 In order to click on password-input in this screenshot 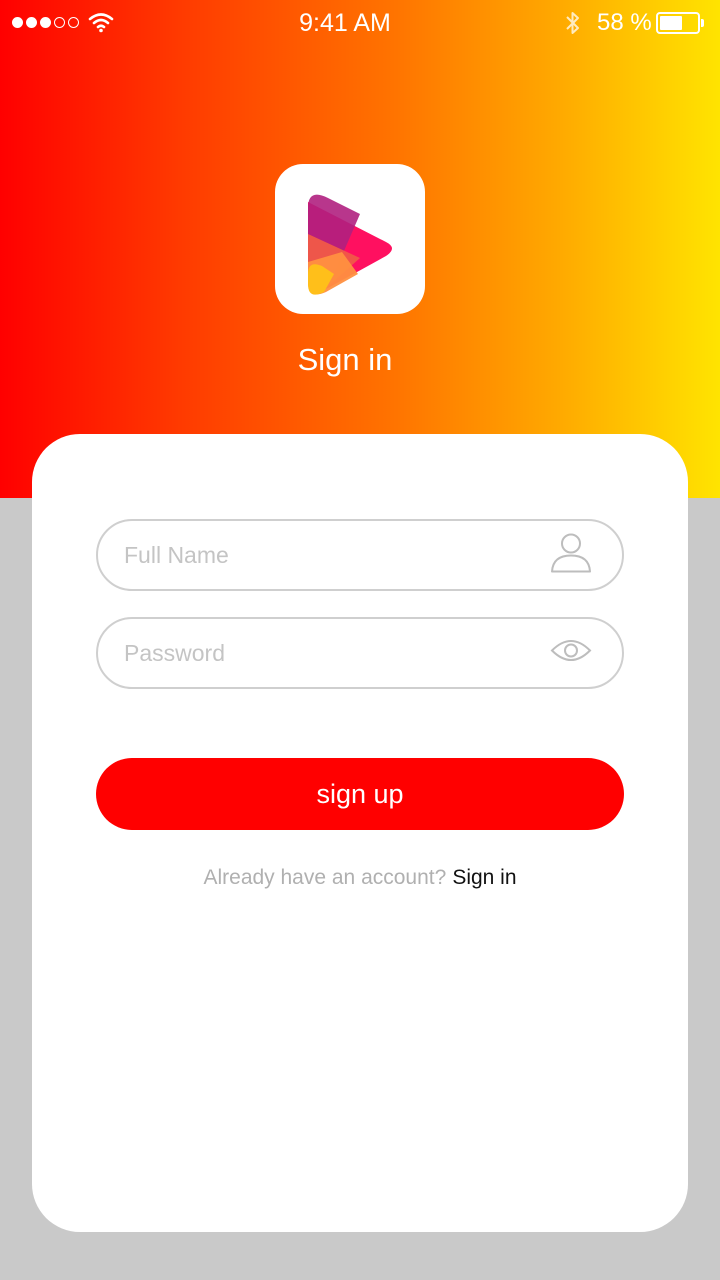, I will do `click(324, 653)`.